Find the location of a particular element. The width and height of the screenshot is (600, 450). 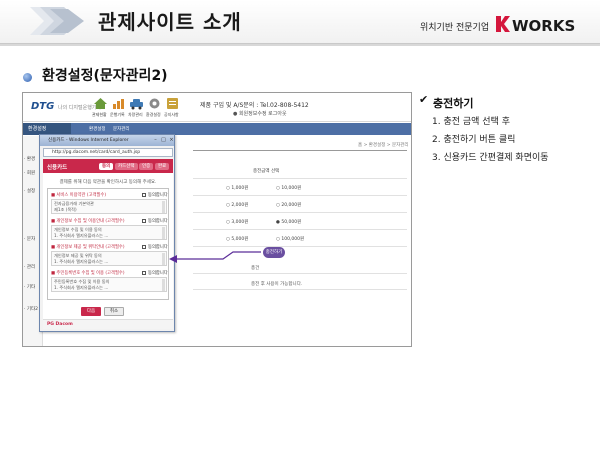

toolbar-label-vehicles: 차량관리 is located at coordinates (135, 115).